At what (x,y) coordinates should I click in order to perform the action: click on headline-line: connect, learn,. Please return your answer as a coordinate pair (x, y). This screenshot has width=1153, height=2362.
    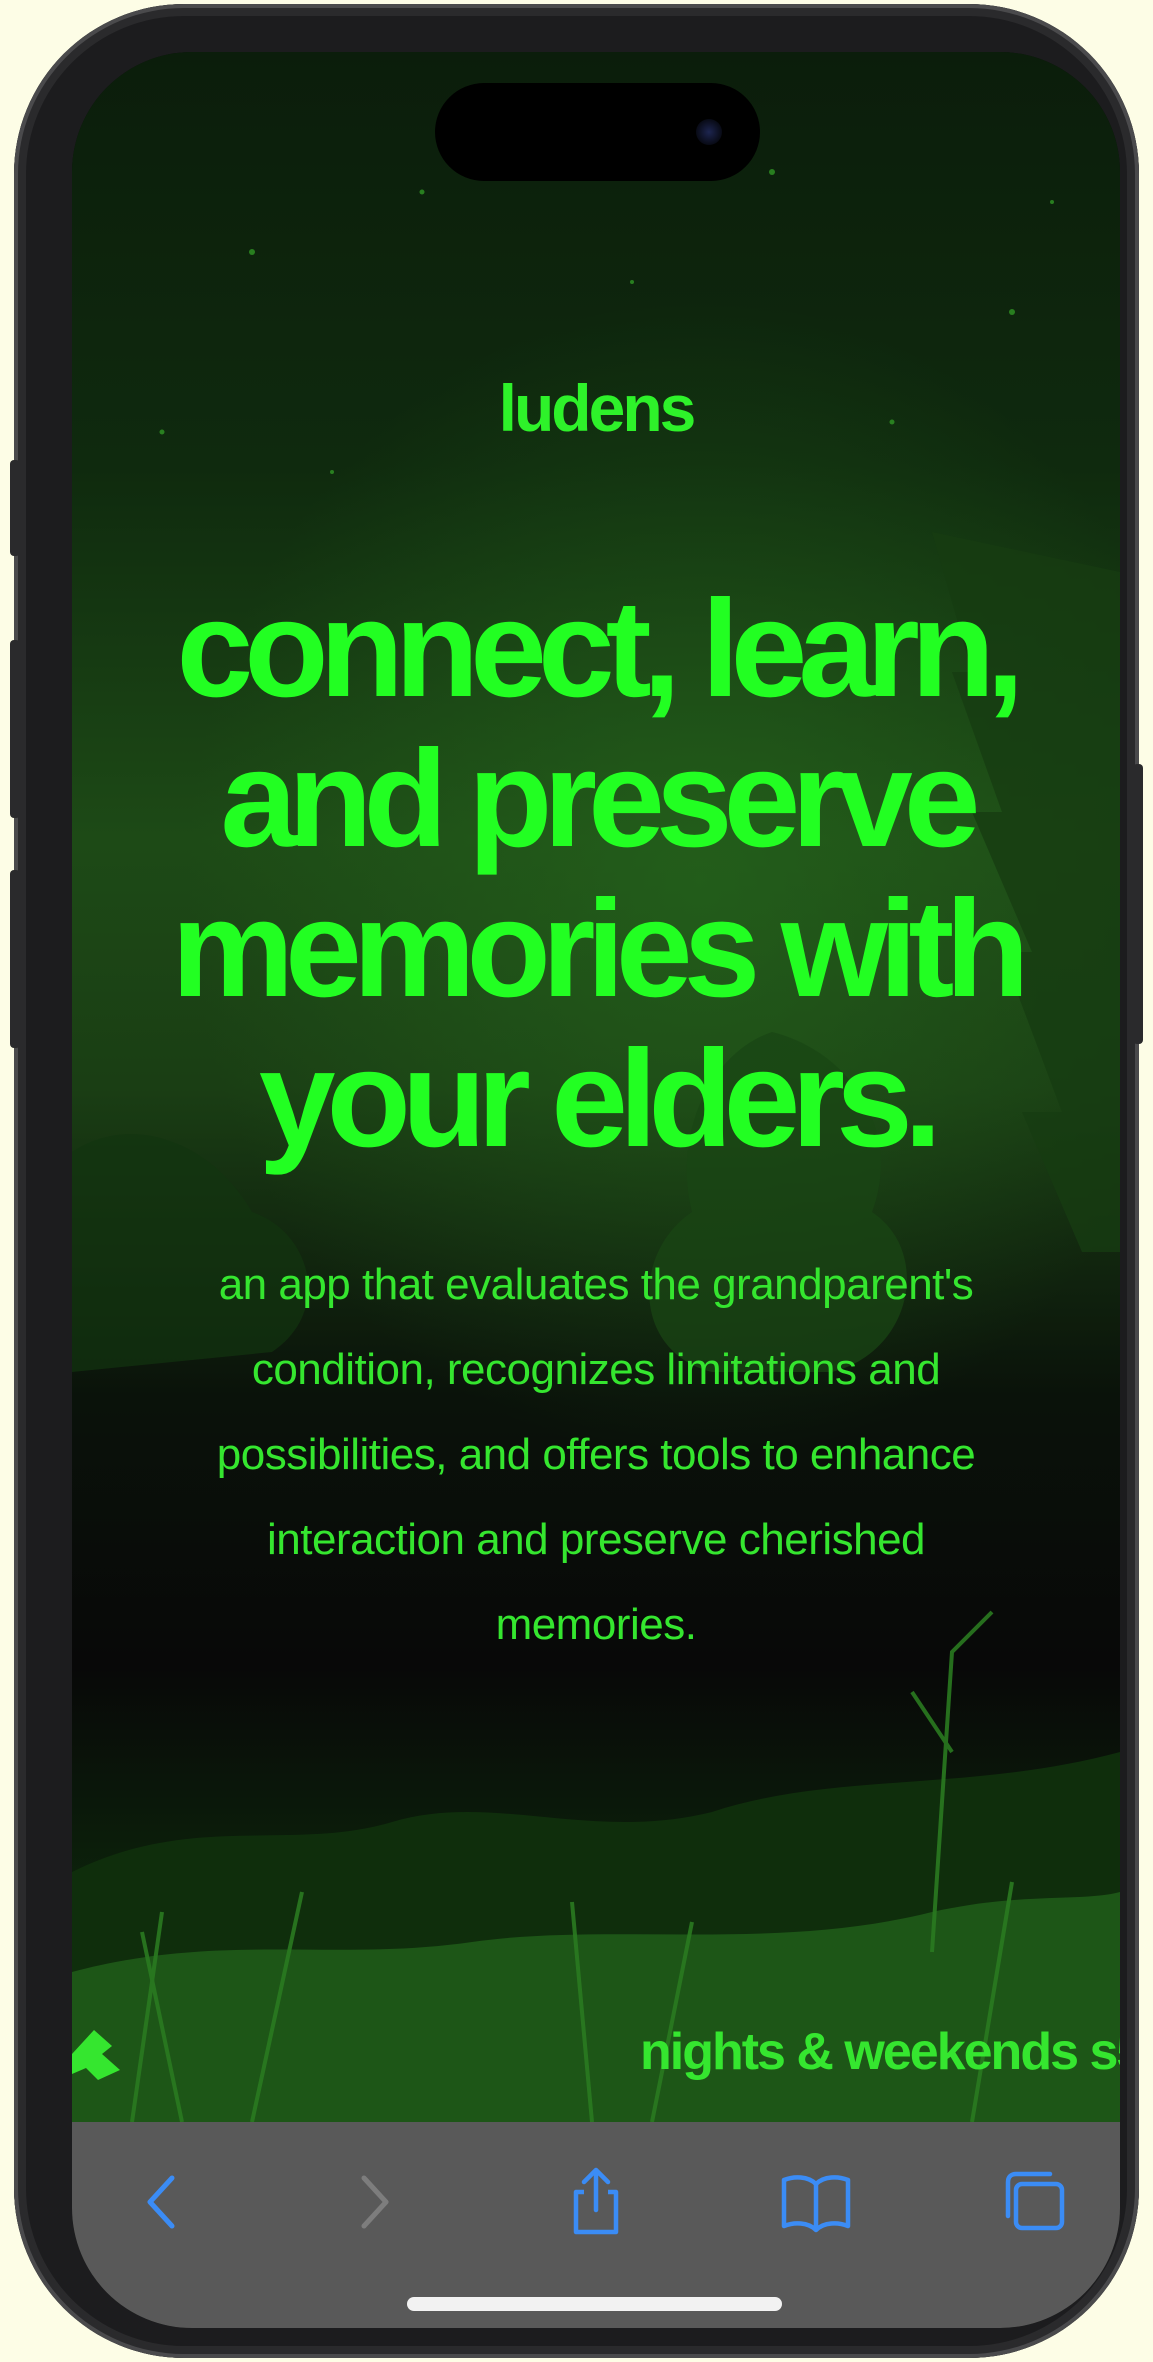
    Looking at the image, I should click on (600, 649).